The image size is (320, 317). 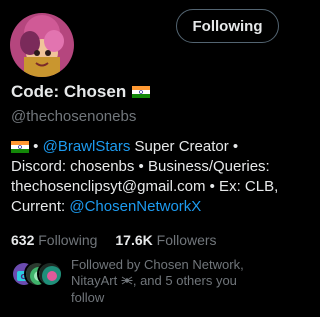 I want to click on display-name: Code: Chosen, so click(x=69, y=91).